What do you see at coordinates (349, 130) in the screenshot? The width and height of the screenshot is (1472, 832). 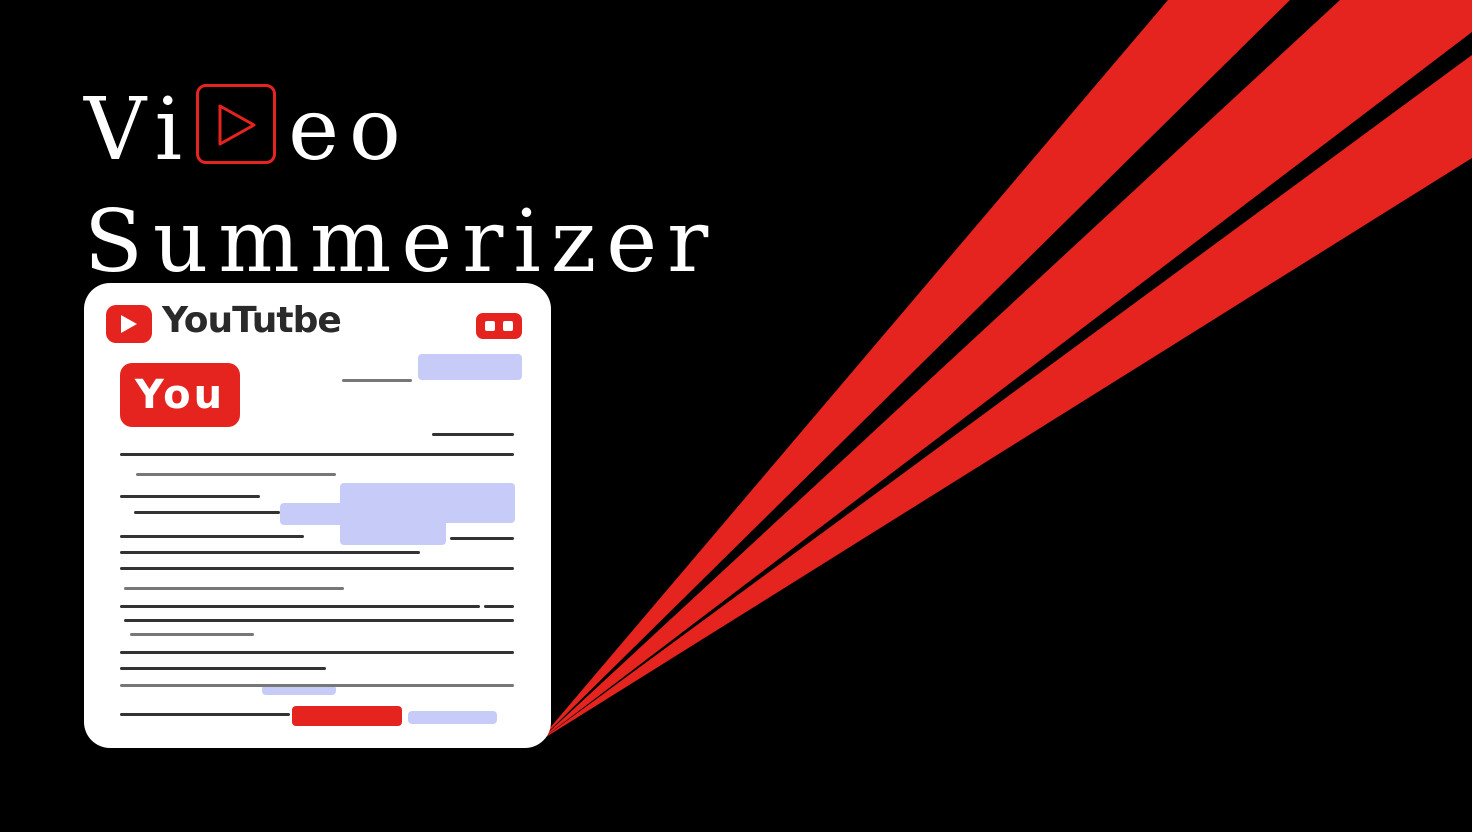 I see `title-text-end: eo` at bounding box center [349, 130].